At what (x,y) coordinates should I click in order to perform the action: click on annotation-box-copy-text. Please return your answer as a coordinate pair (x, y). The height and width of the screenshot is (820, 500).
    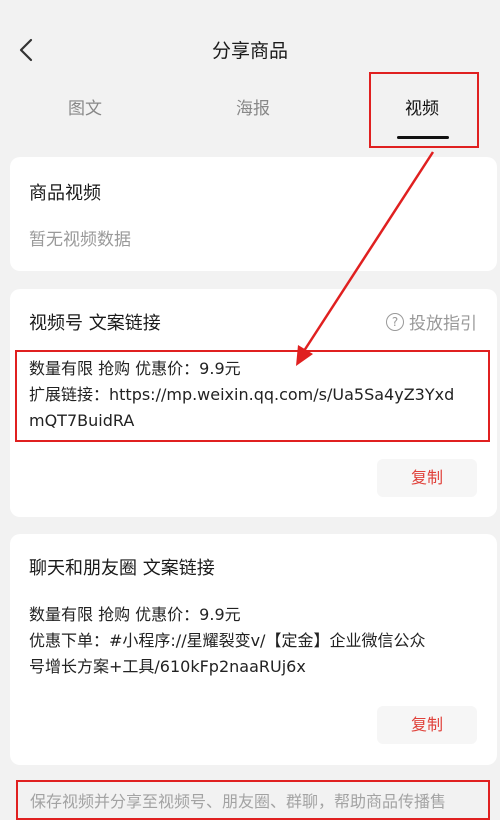
    Looking at the image, I should click on (252, 396).